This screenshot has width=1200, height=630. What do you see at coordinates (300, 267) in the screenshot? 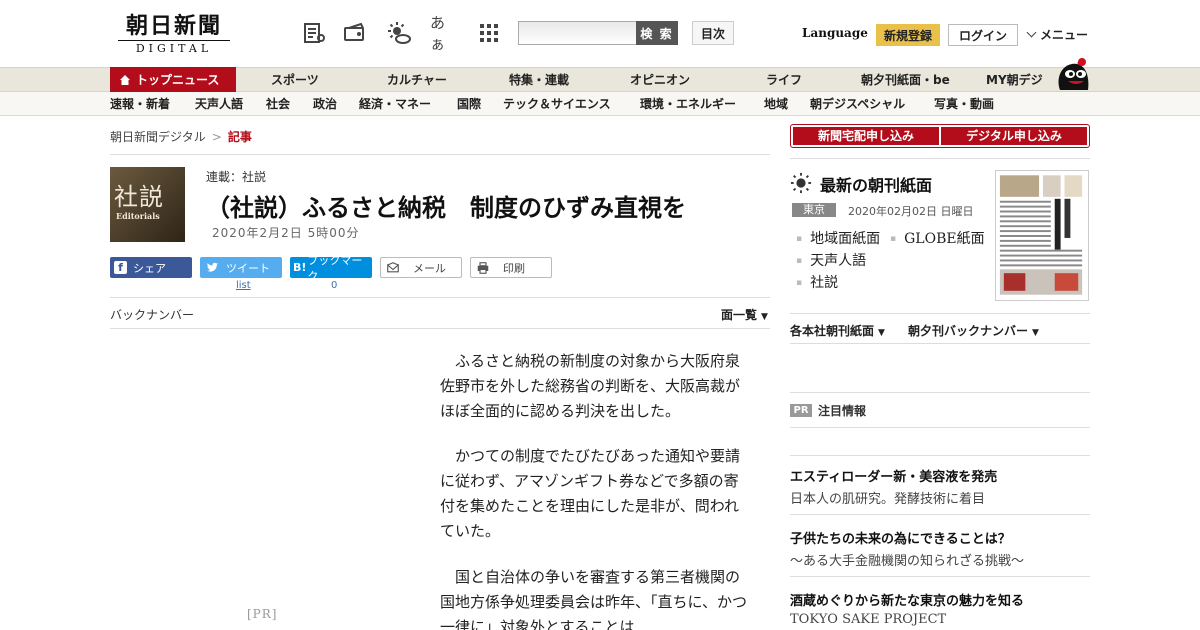
I see `hatena-b-icon: B!` at bounding box center [300, 267].